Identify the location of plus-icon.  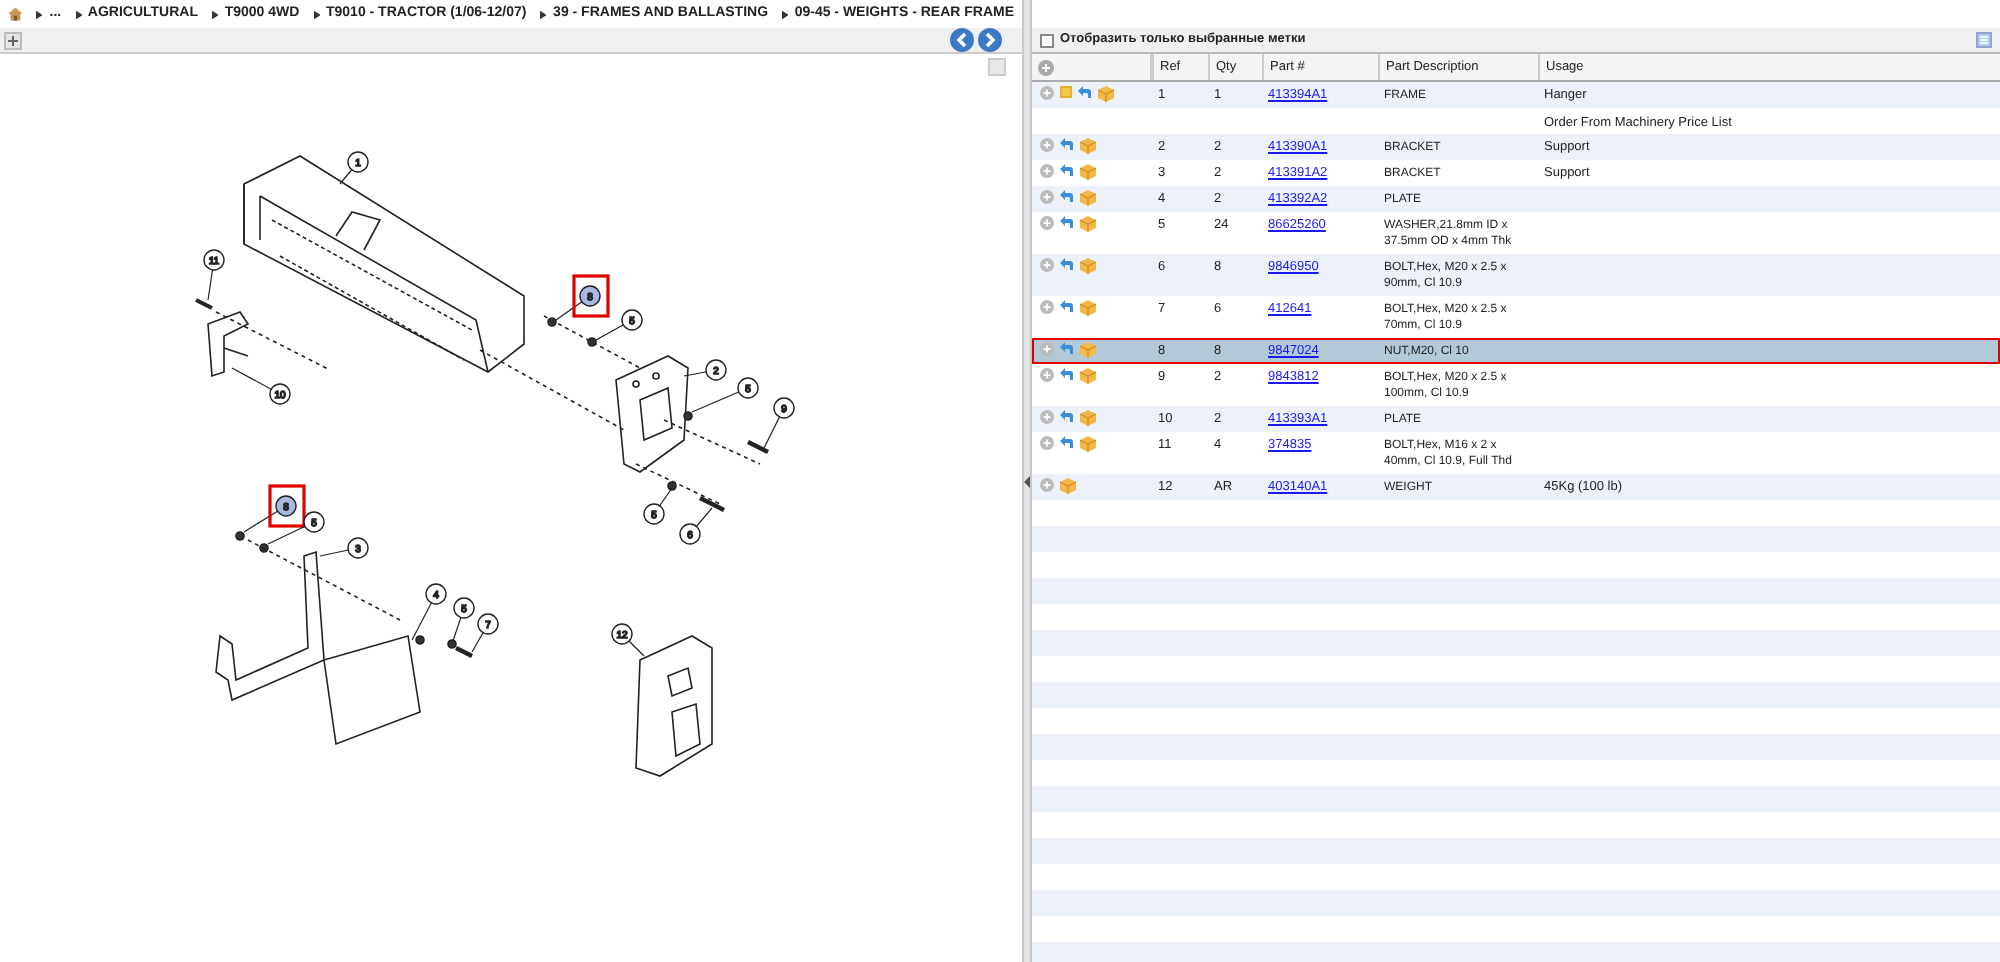
(13, 40).